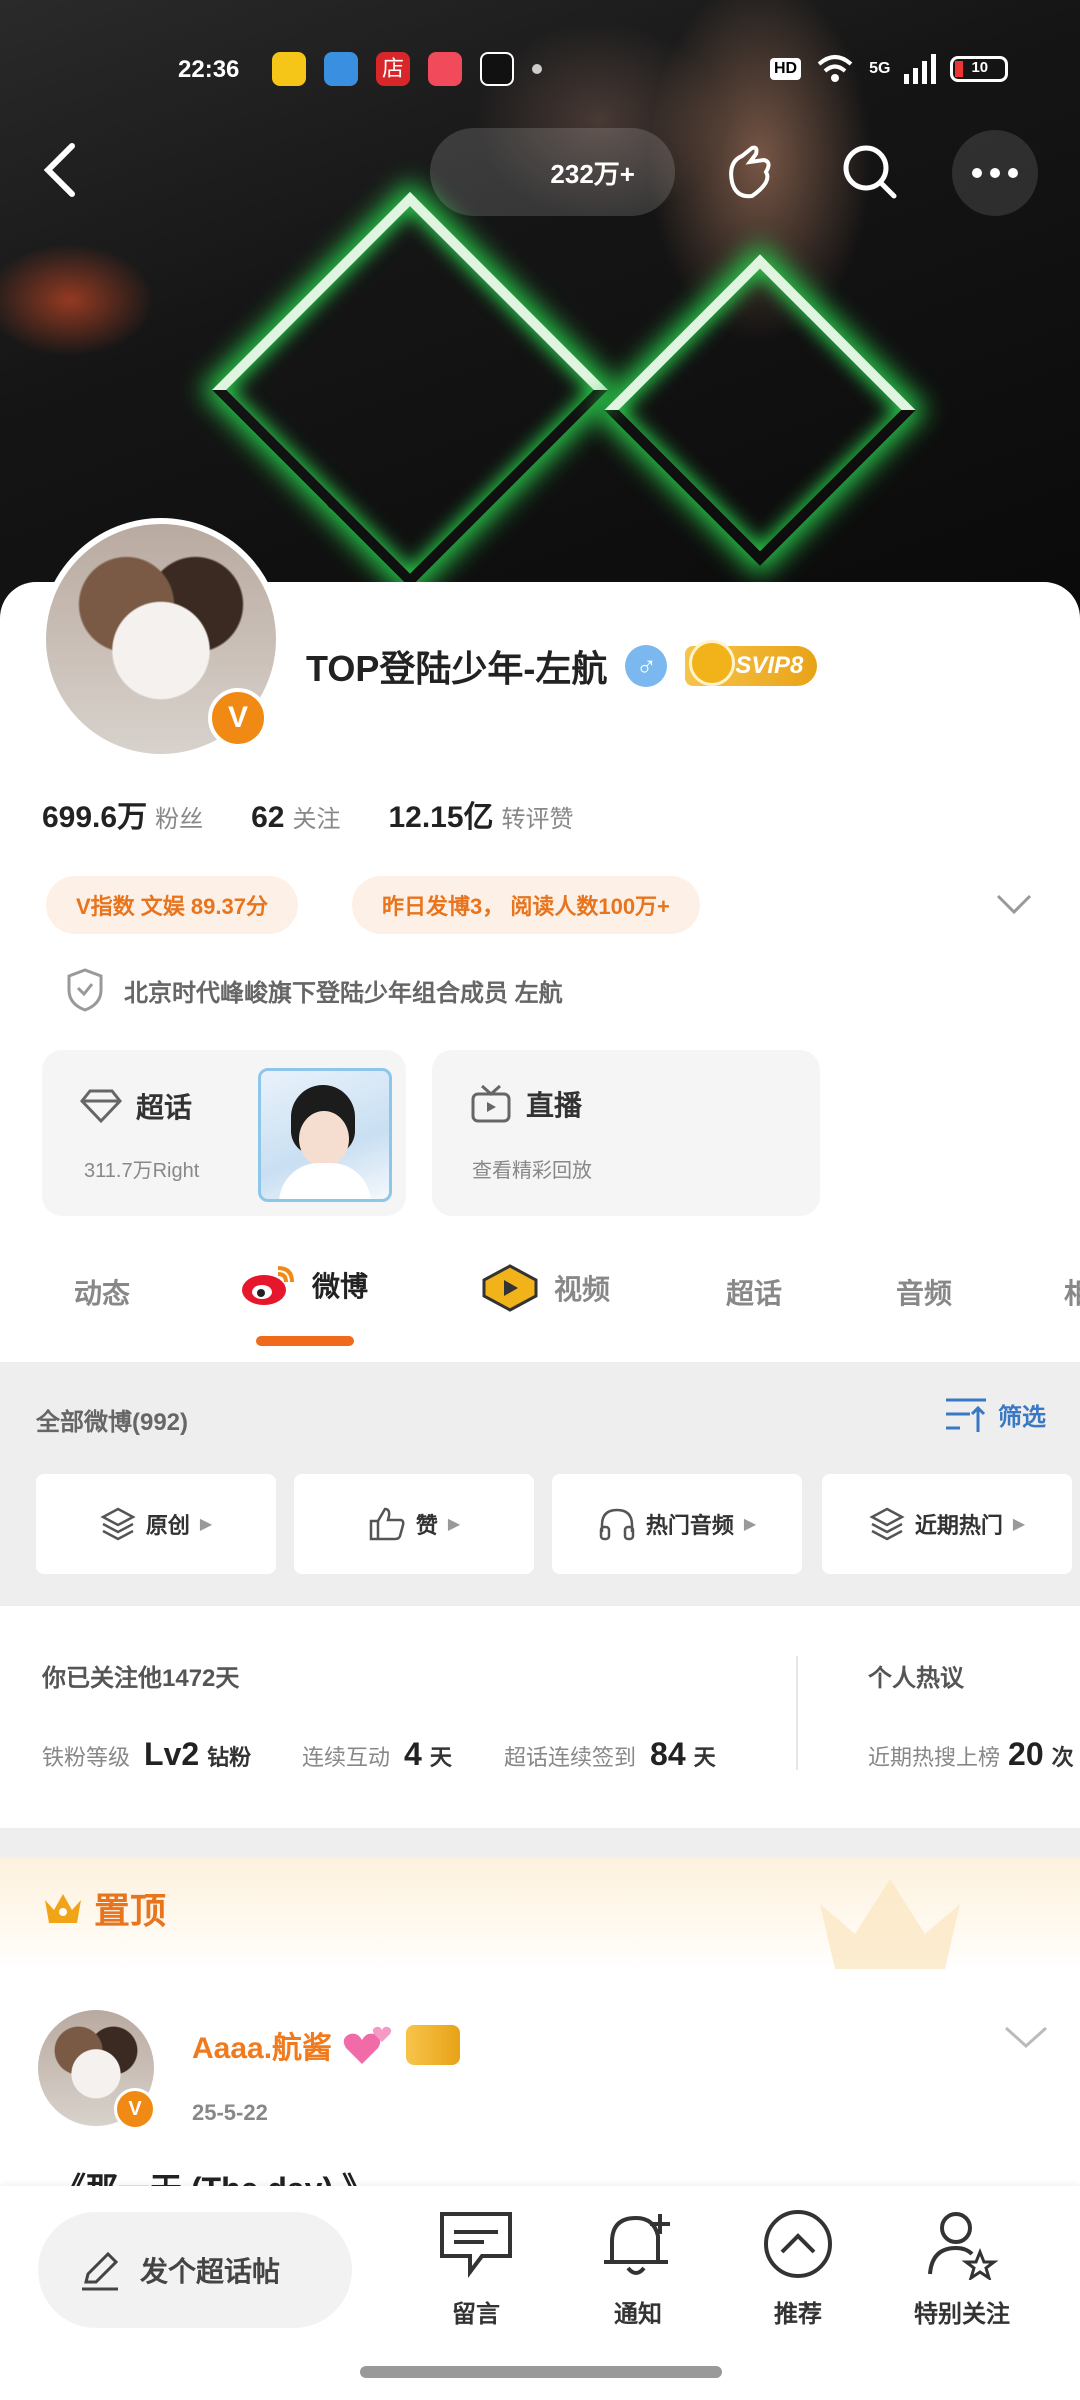  Describe the element at coordinates (798, 2268) in the screenshot. I see `nav-recommend: 推荐` at that location.